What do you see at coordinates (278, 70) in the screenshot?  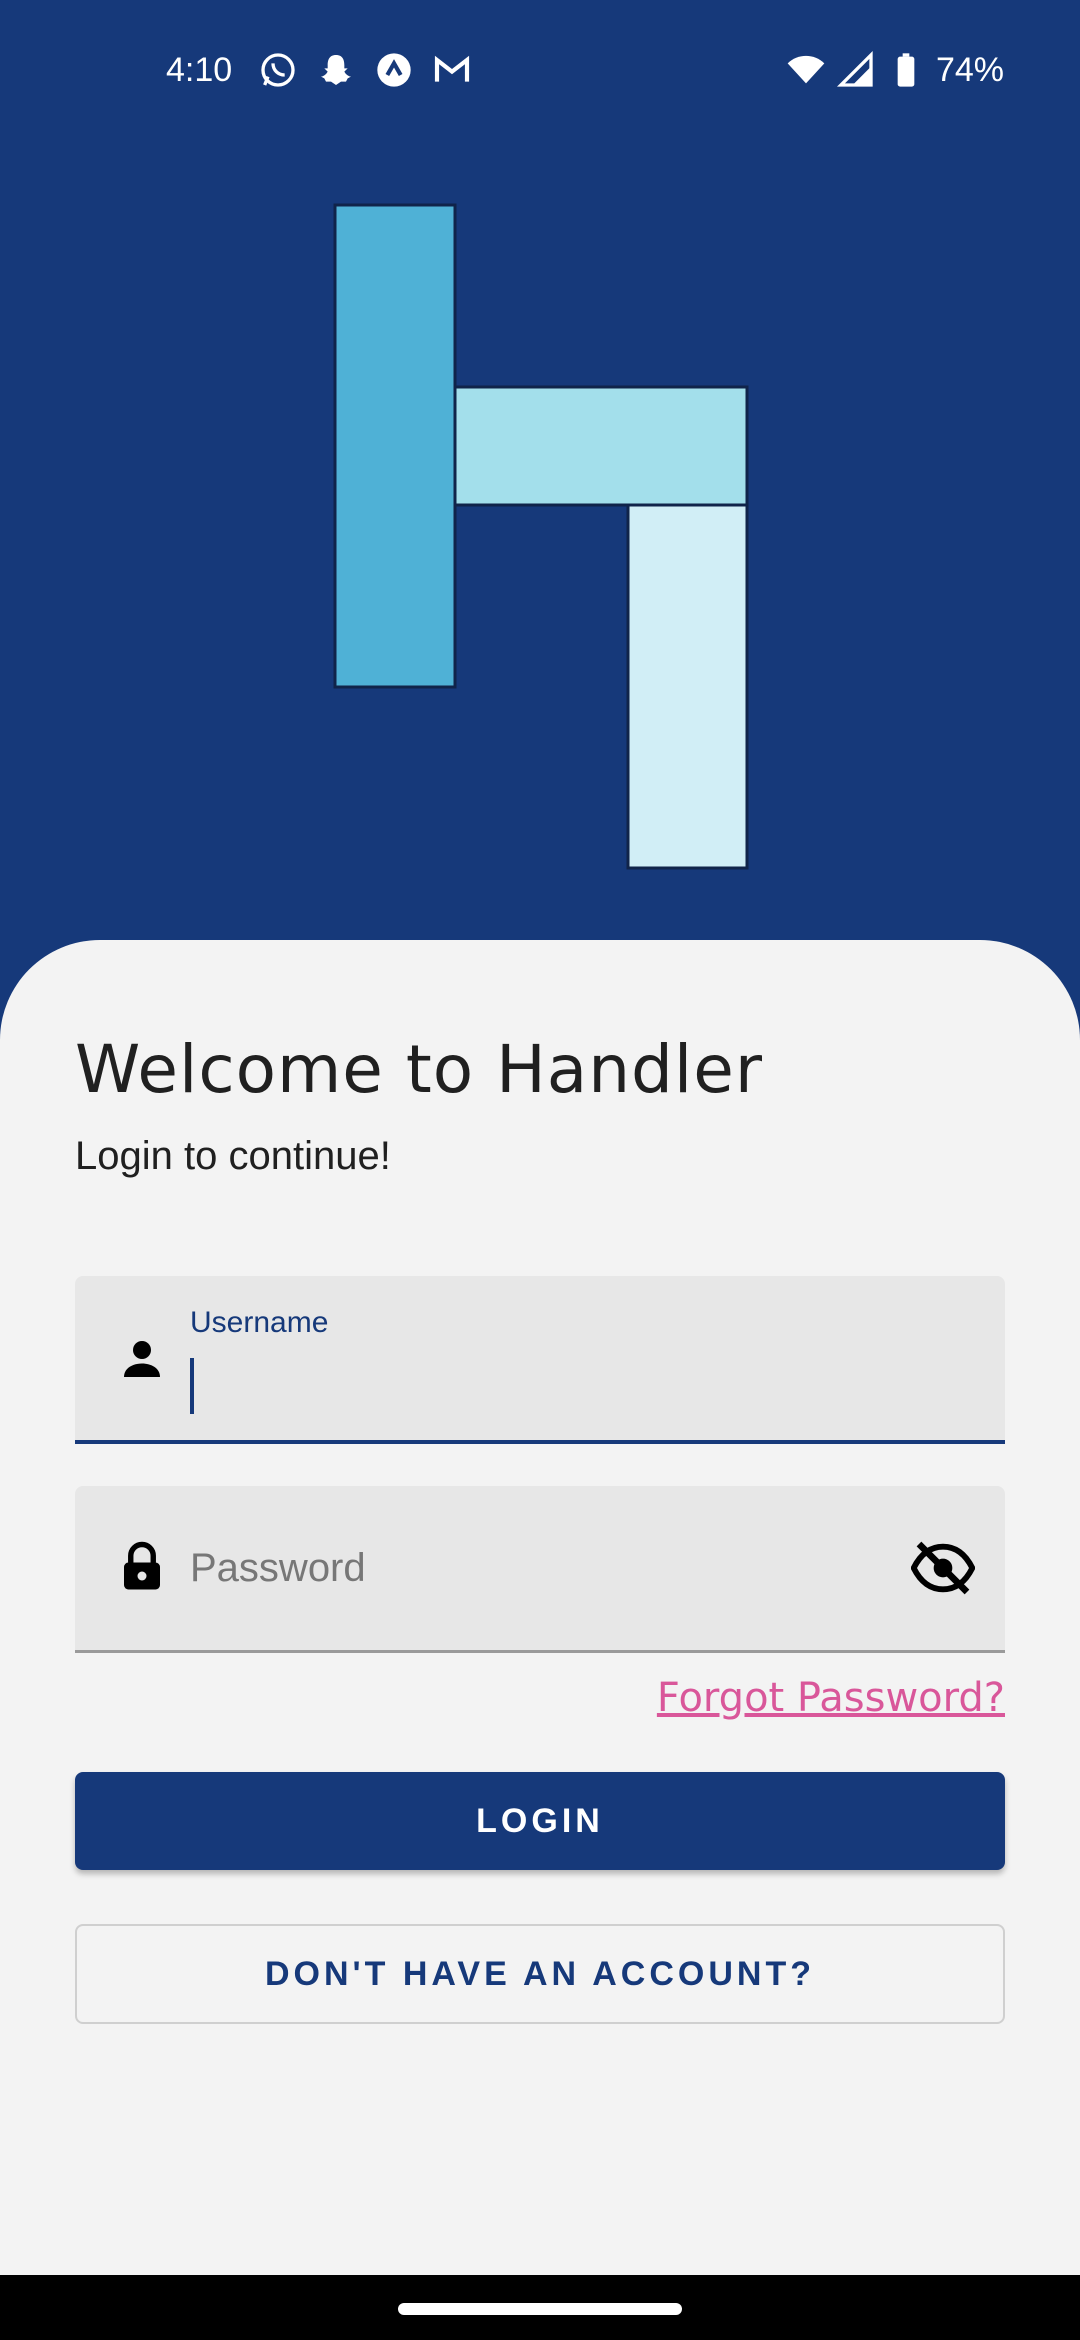 I see `whatsapp-icon` at bounding box center [278, 70].